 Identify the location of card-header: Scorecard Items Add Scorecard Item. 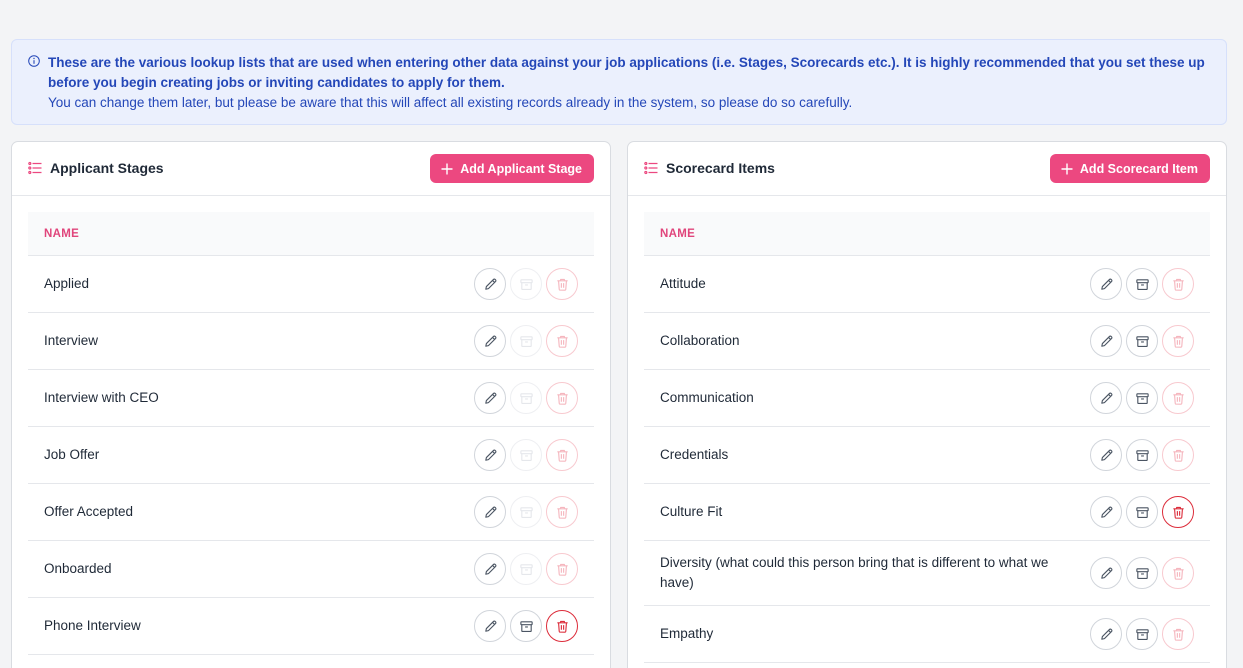
(927, 169).